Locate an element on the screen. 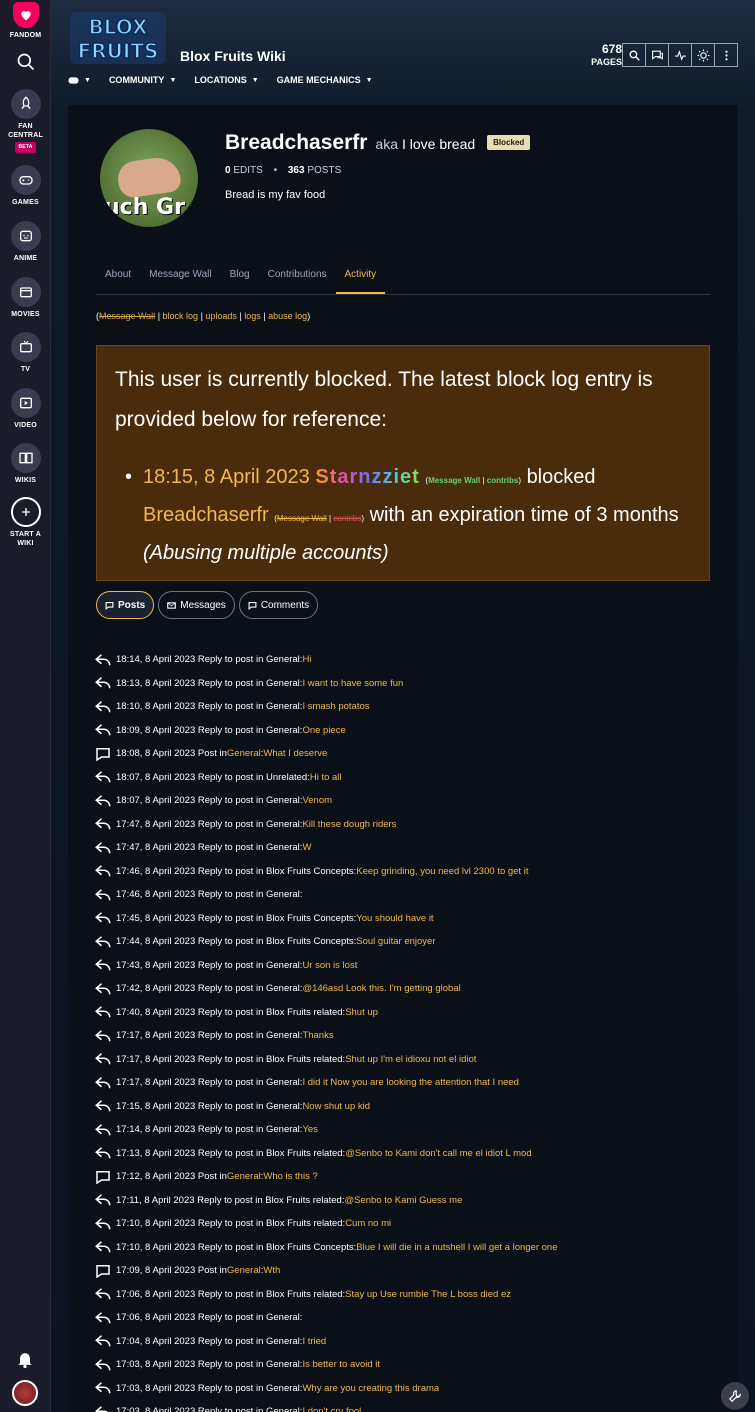  sun-icon is located at coordinates (703, 55).